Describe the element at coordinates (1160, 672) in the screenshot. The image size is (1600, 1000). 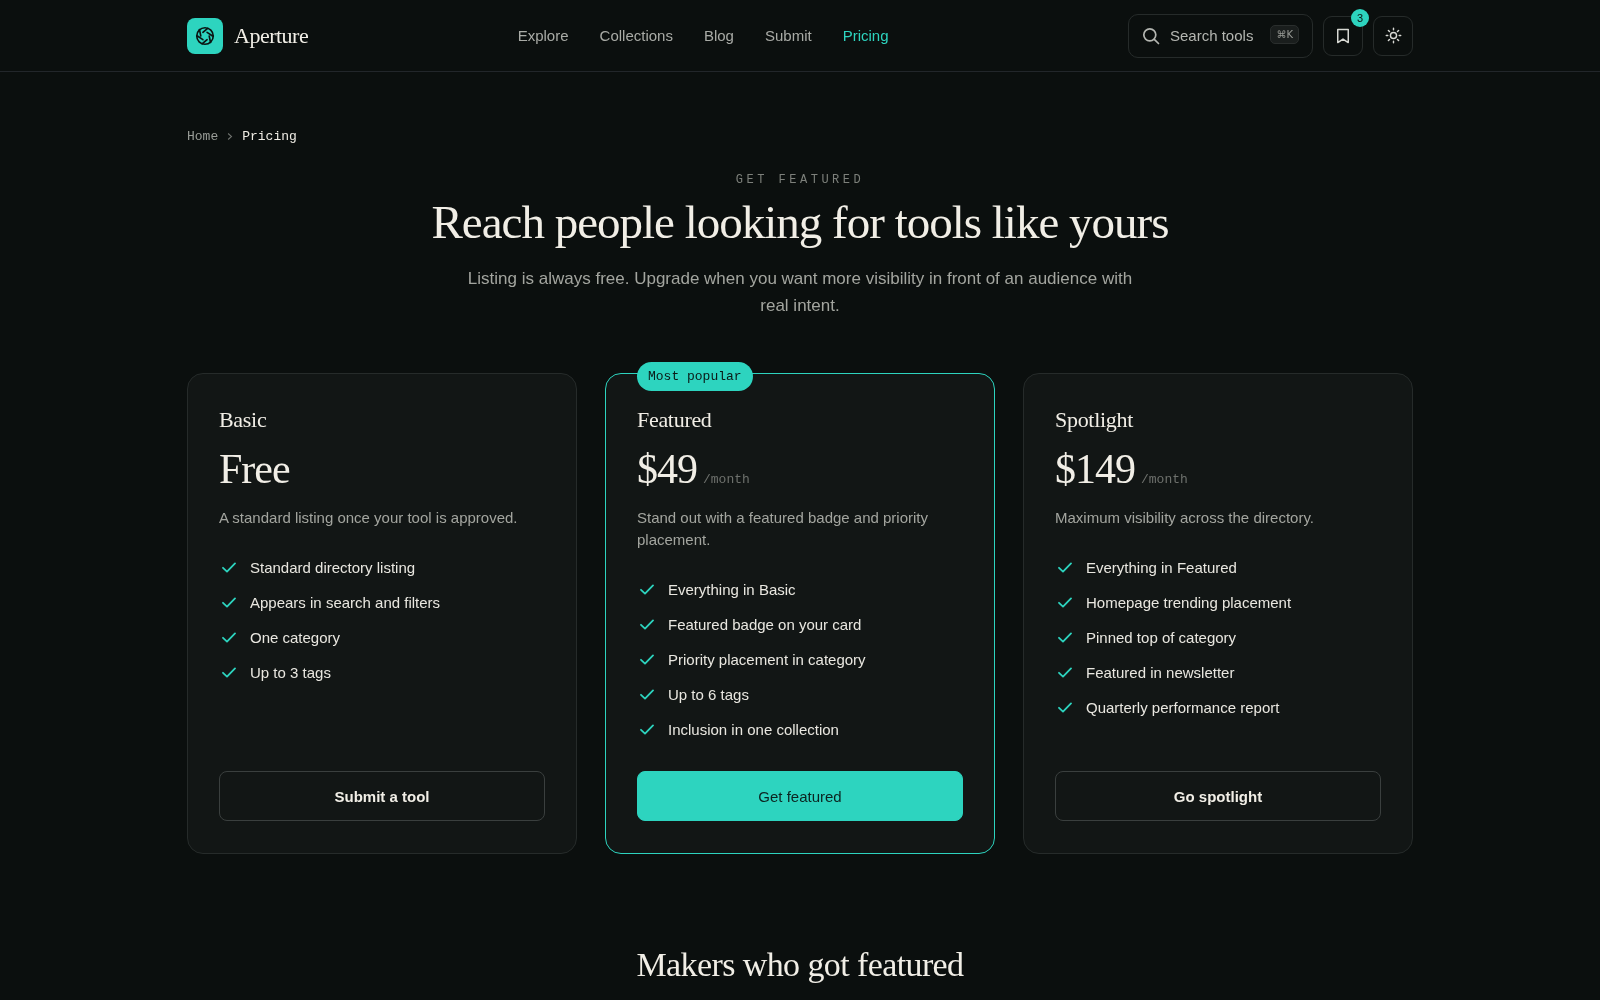
I see `feature-text: Featured in newsletter` at that location.